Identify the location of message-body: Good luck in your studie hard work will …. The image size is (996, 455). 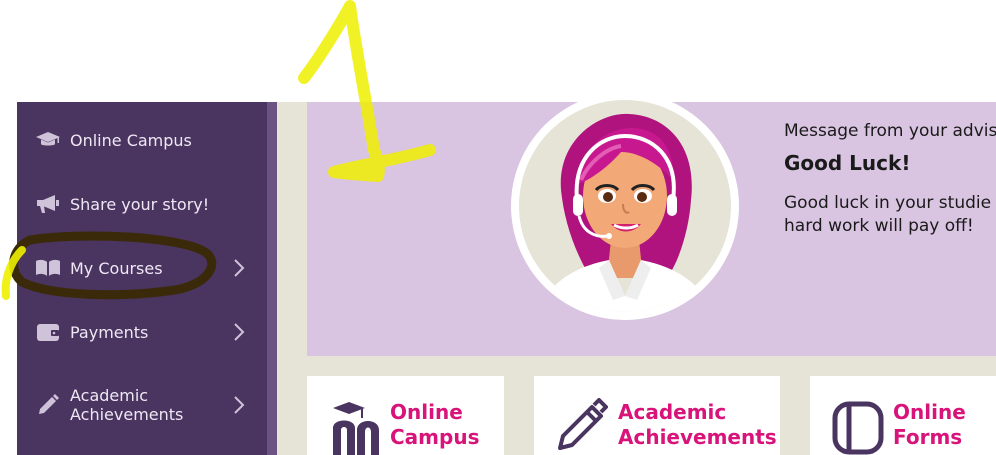
(887, 215).